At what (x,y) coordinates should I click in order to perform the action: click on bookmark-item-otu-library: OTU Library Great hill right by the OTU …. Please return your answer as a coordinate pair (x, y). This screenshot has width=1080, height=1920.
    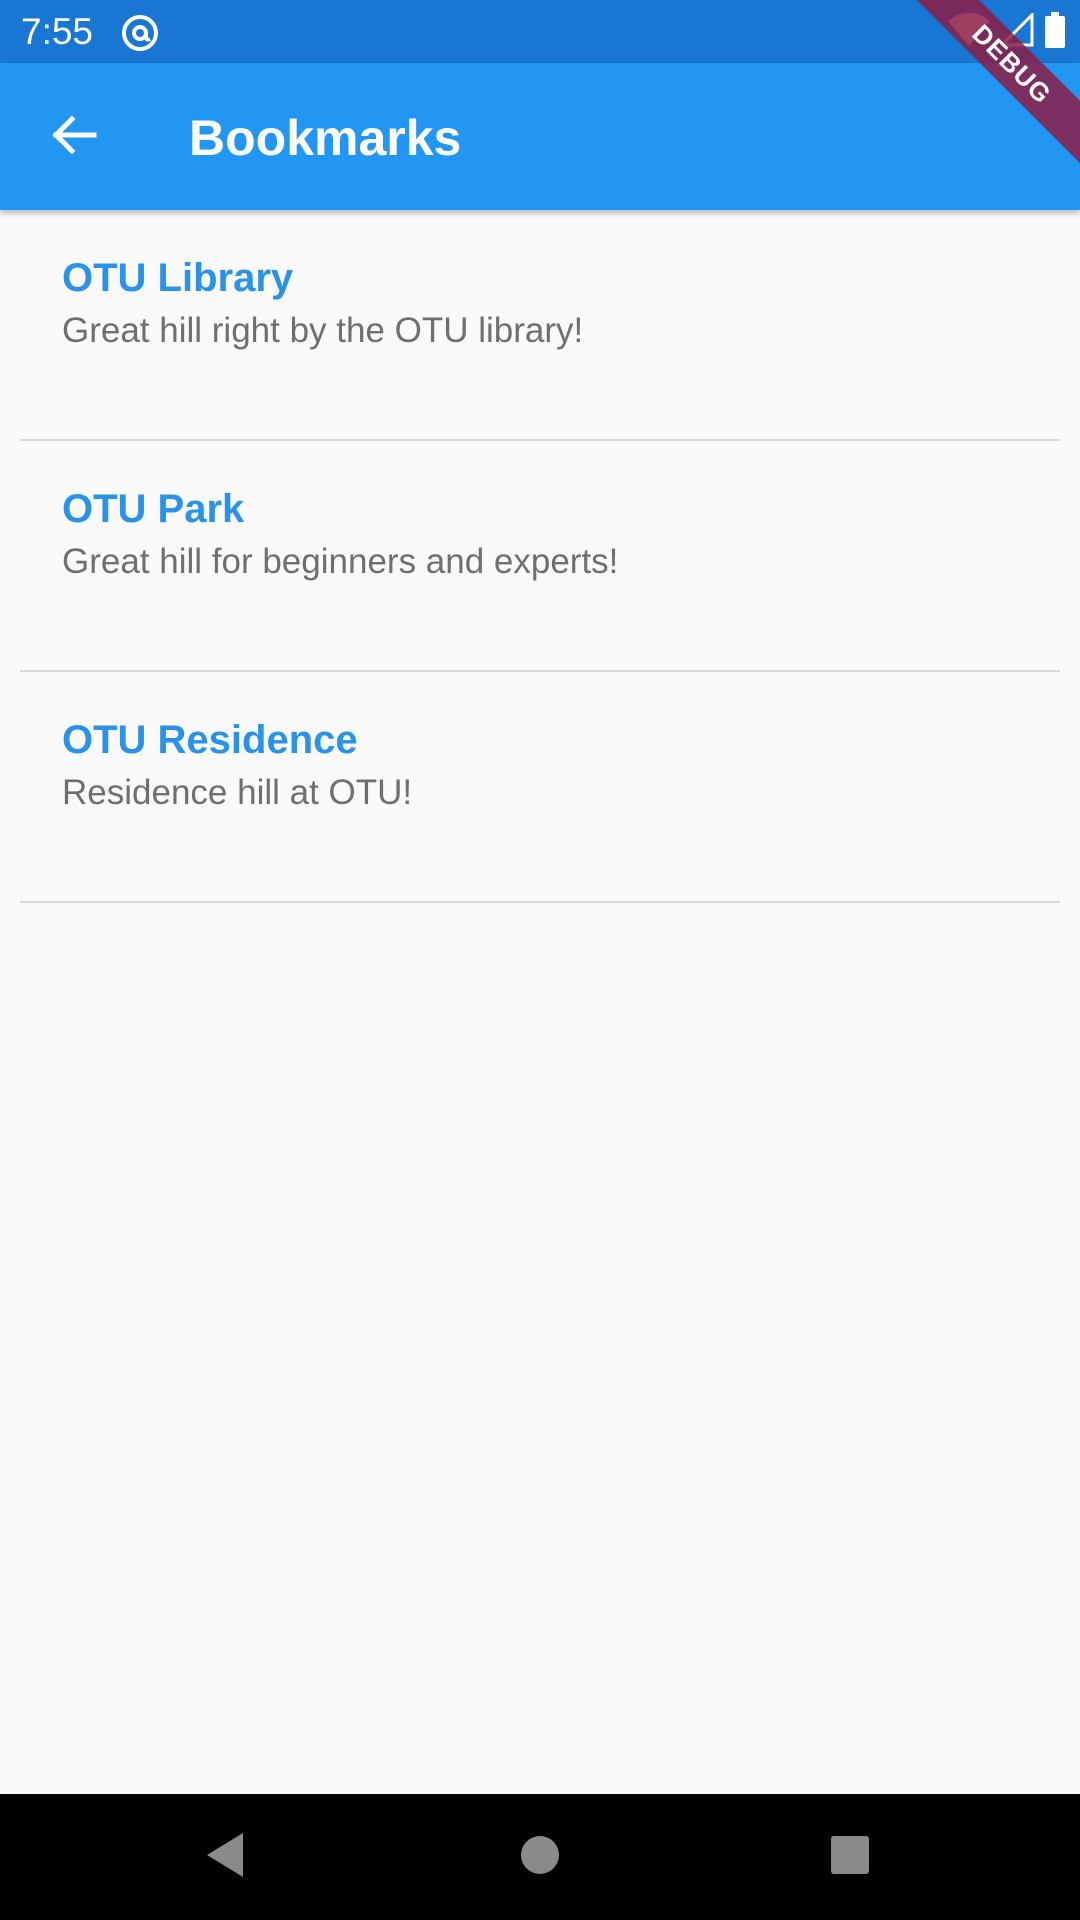
    Looking at the image, I should click on (540, 325).